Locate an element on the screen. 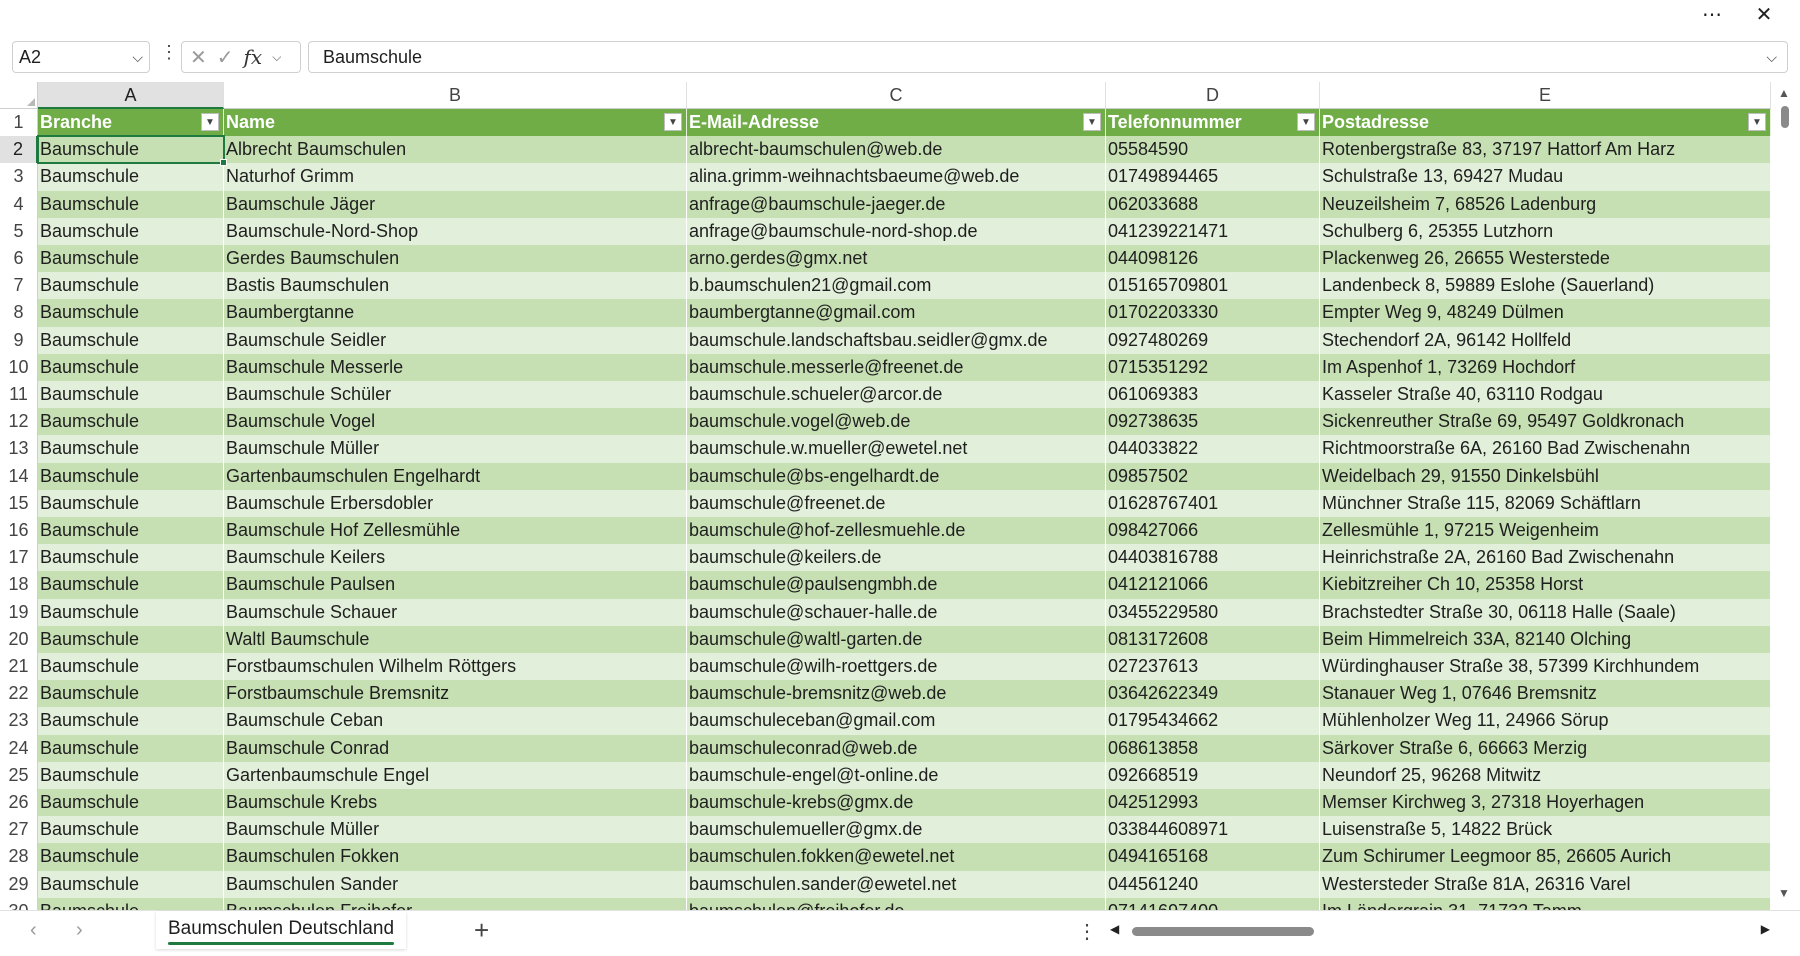 This screenshot has height=956, width=1800. row-header: 18 is located at coordinates (19, 585).